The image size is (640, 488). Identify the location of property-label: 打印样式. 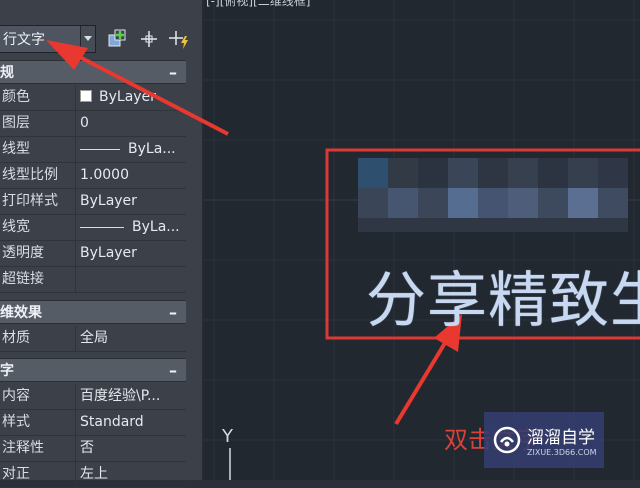
(38, 201).